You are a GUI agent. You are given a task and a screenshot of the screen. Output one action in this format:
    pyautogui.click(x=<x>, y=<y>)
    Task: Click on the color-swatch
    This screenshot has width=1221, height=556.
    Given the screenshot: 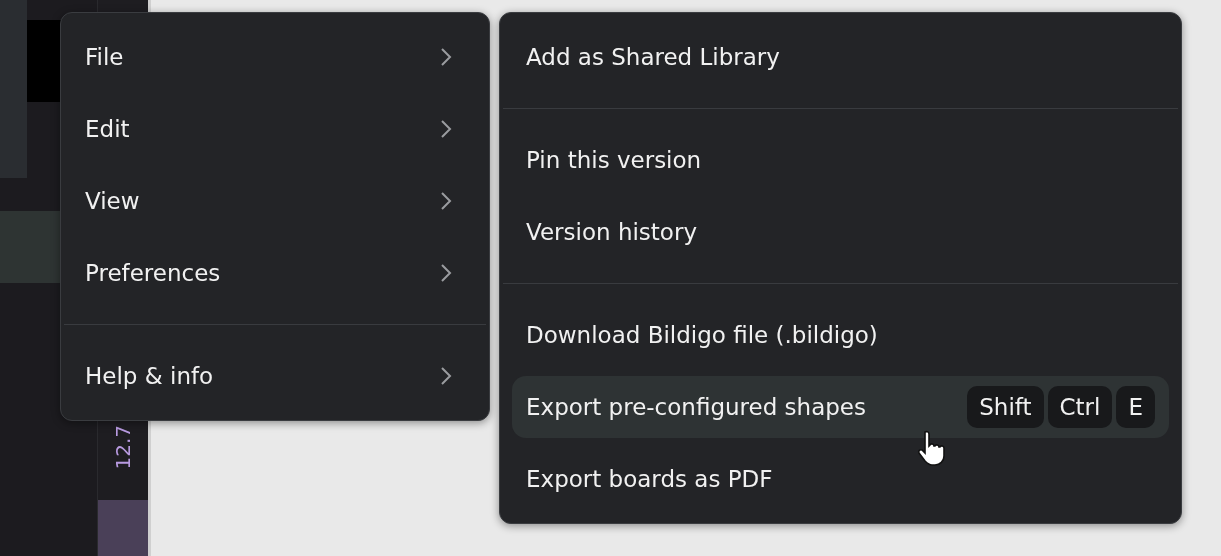 What is the action you would take?
    pyautogui.click(x=123, y=528)
    